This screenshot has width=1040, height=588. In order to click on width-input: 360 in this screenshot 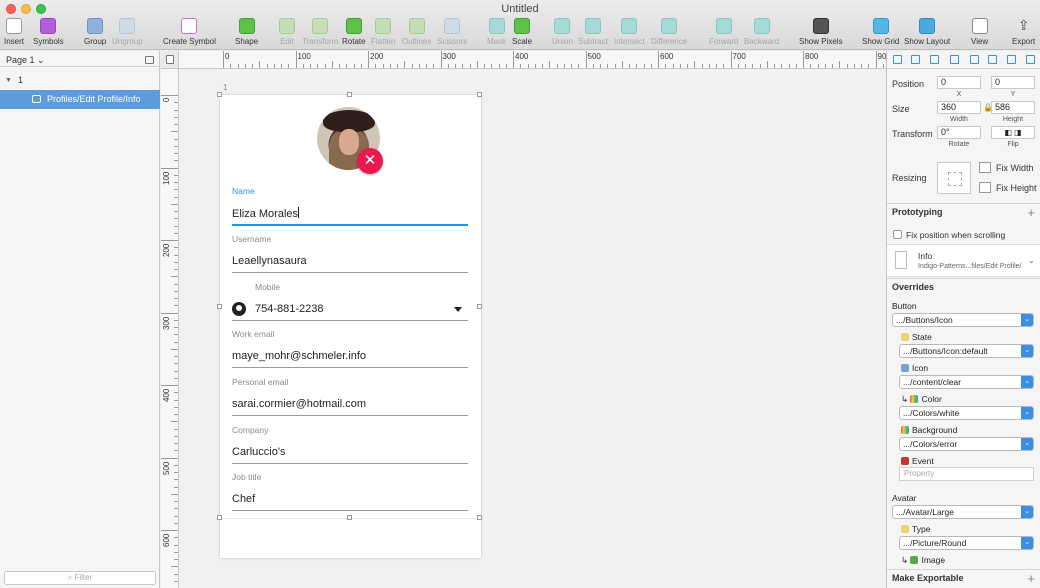, I will do `click(959, 107)`.